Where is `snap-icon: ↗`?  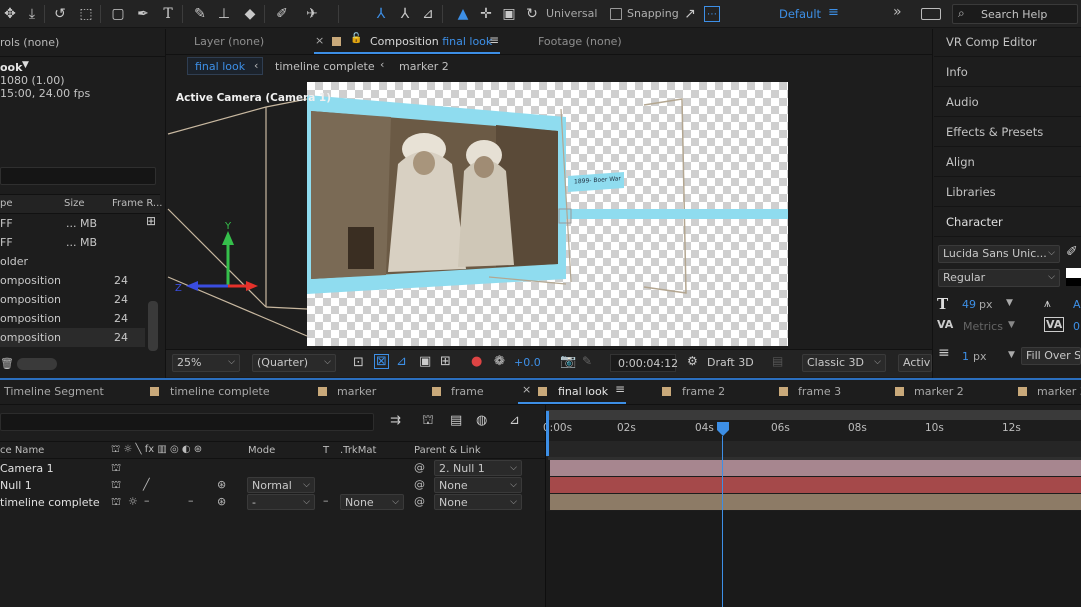 snap-icon: ↗ is located at coordinates (690, 14).